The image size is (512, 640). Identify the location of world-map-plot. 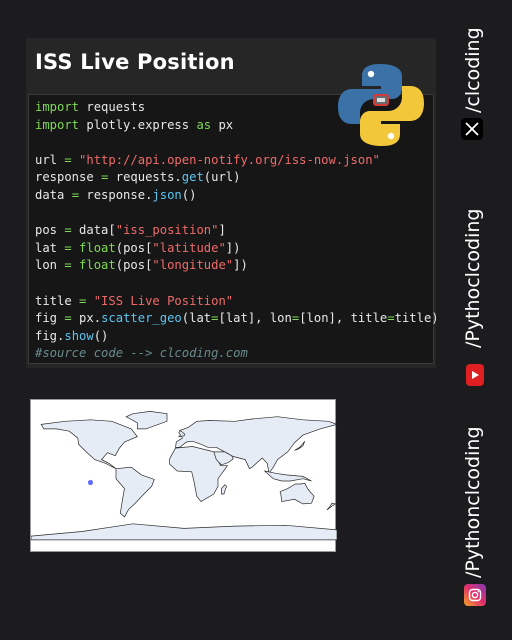
(183, 475).